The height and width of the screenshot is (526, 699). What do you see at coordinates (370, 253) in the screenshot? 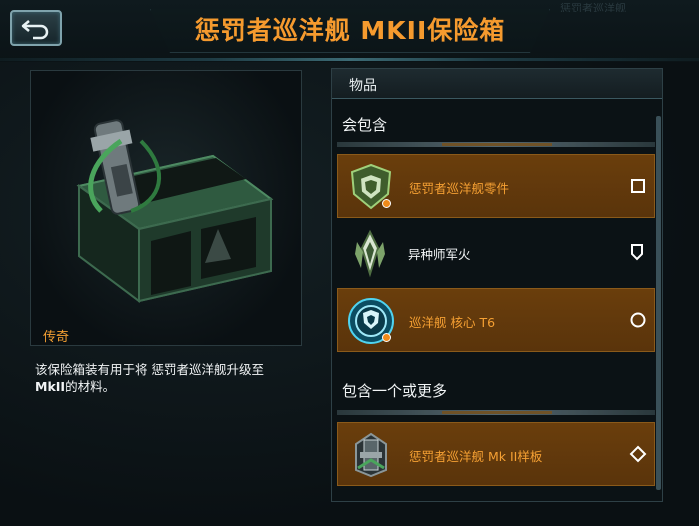
I see `xeno-munitions-icon` at bounding box center [370, 253].